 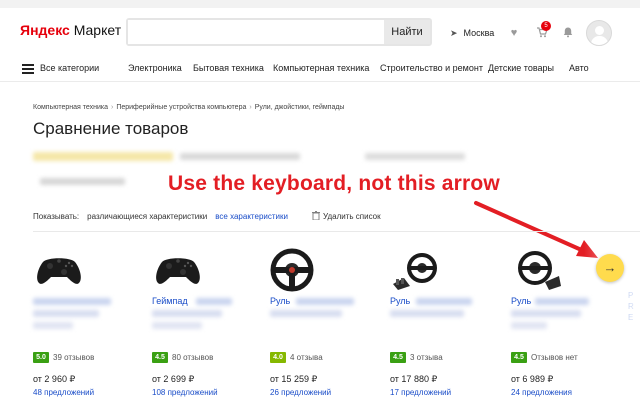 What do you see at coordinates (173, 379) in the screenshot?
I see `product-price: от 2 699 ₽` at bounding box center [173, 379].